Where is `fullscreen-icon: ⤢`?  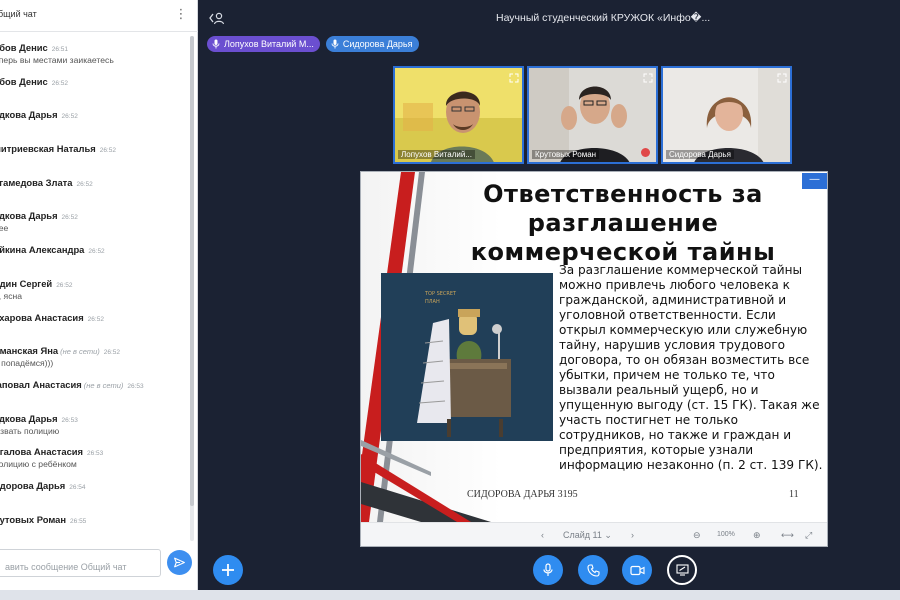
fullscreen-icon: ⤢ is located at coordinates (808, 535).